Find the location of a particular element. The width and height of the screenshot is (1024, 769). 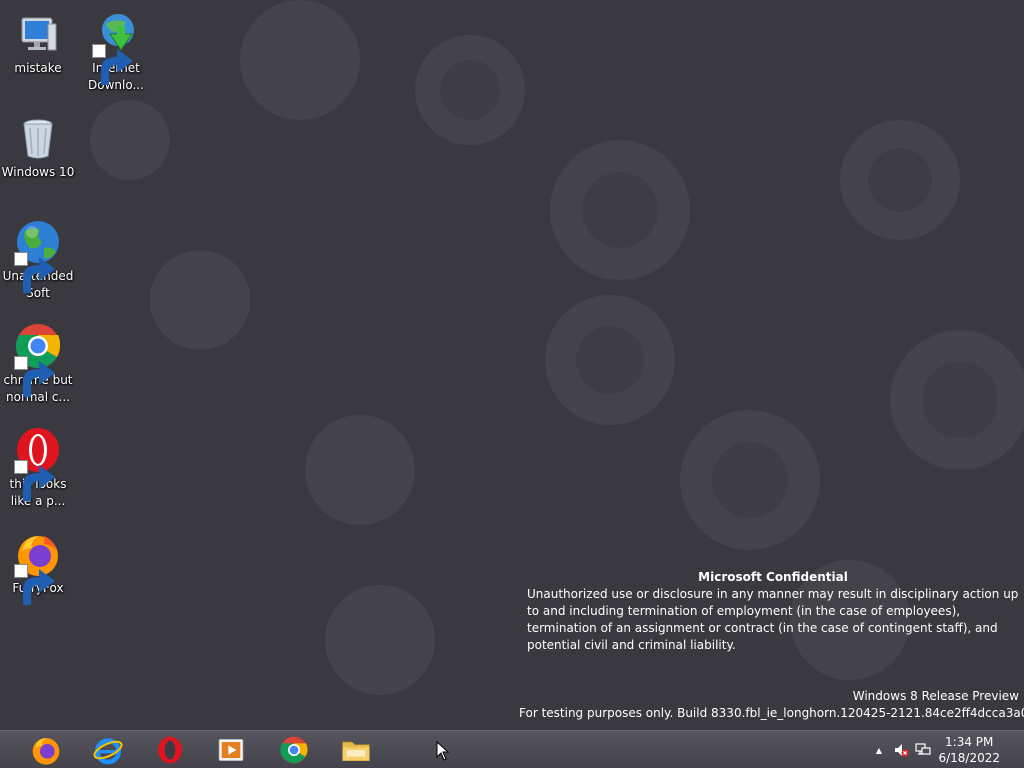

speaker-muted-icon is located at coordinates (902, 750).